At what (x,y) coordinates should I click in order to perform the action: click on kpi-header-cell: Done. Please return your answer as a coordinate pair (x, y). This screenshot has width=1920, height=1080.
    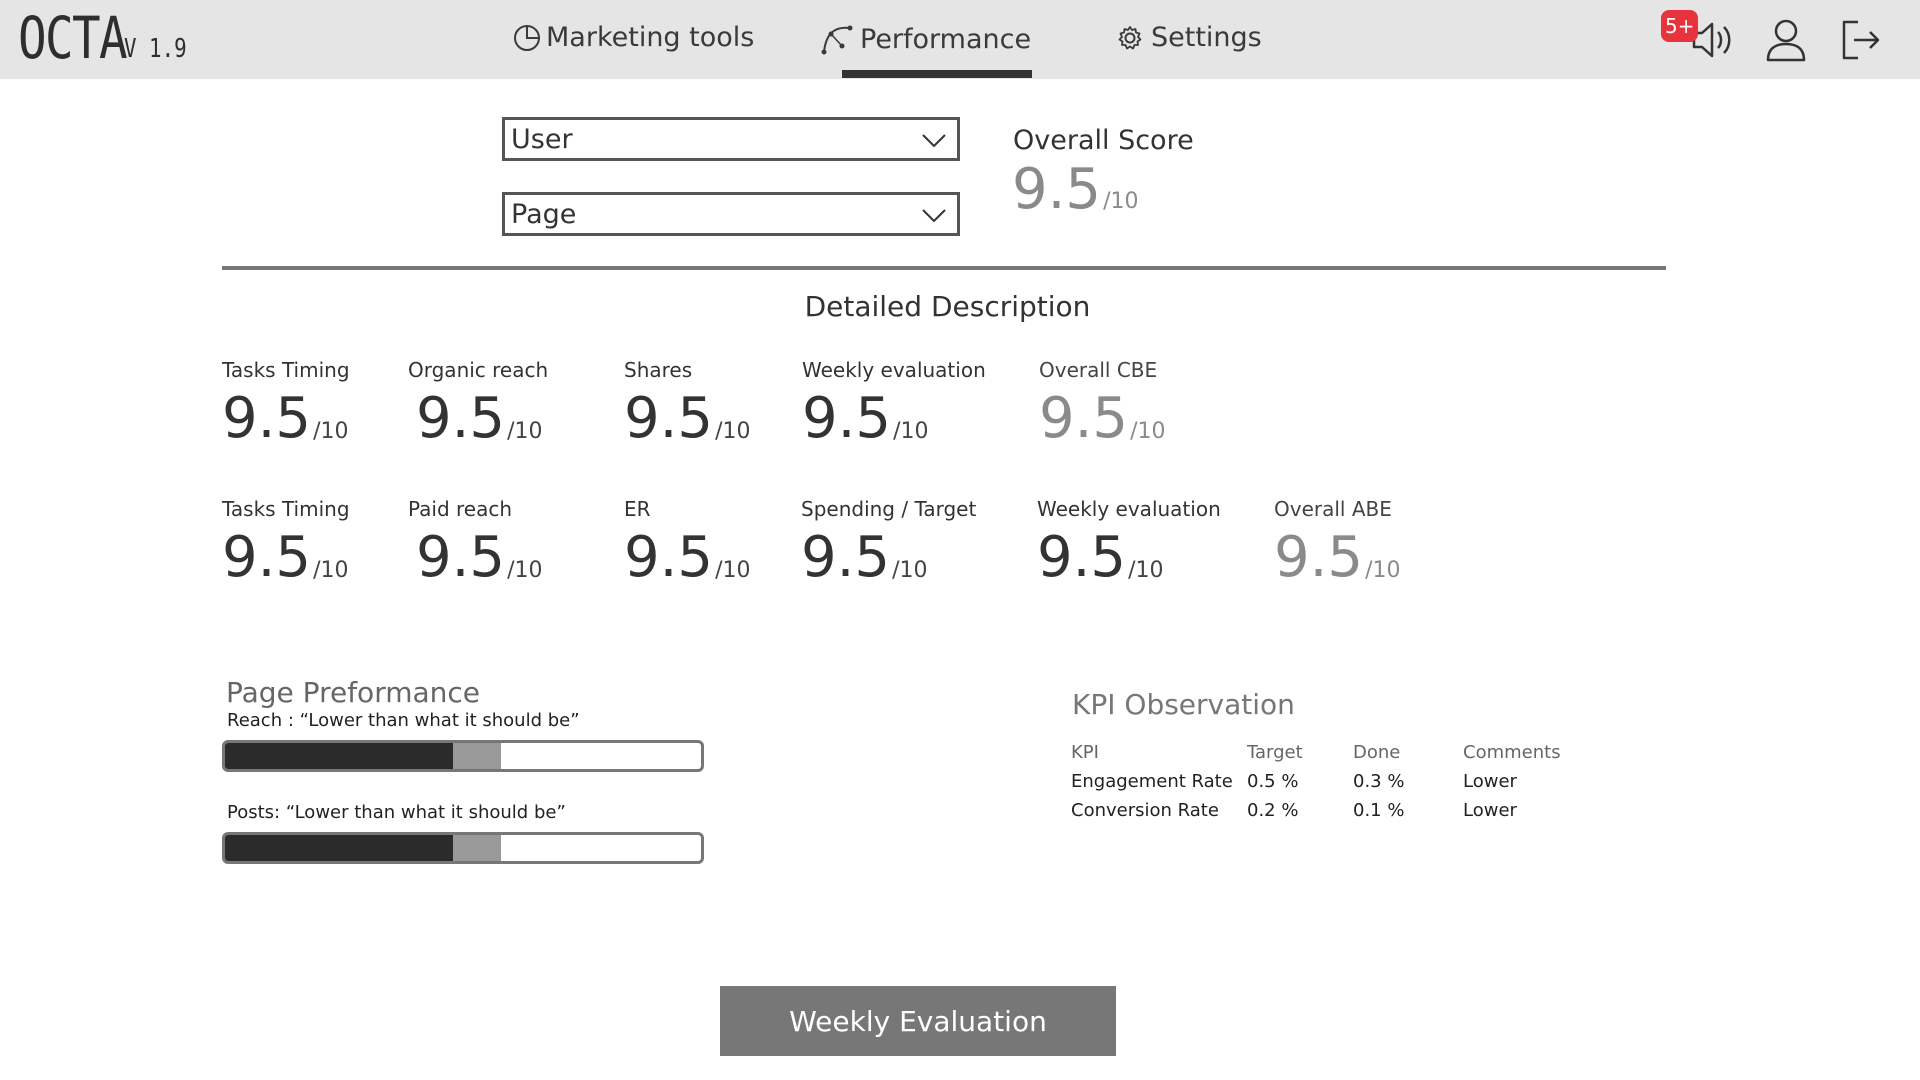
    Looking at the image, I should click on (1377, 752).